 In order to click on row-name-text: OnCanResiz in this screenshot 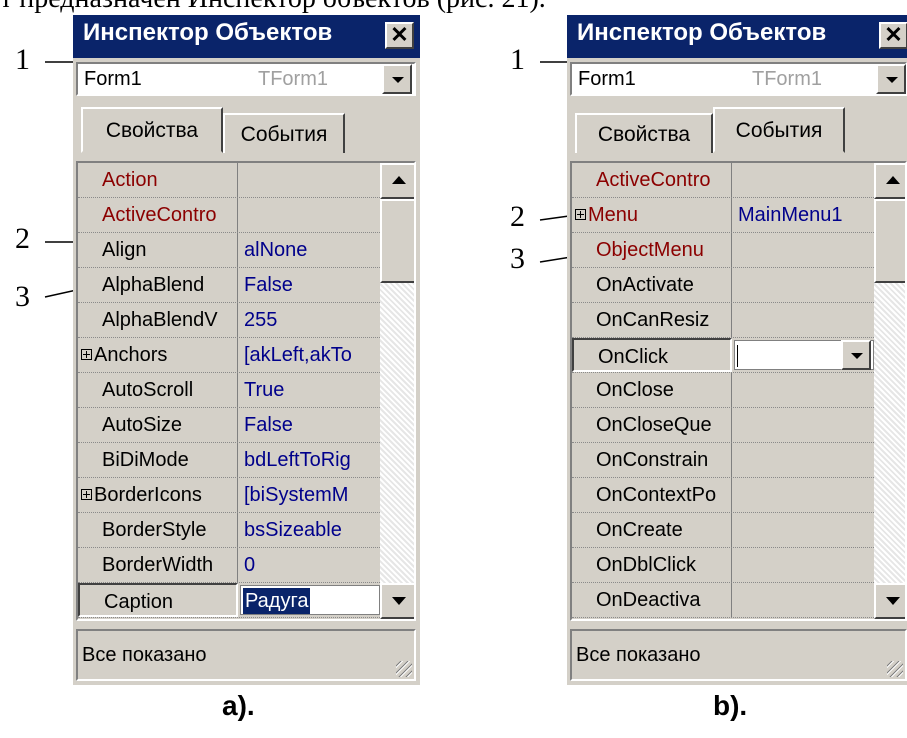, I will do `click(653, 320)`.